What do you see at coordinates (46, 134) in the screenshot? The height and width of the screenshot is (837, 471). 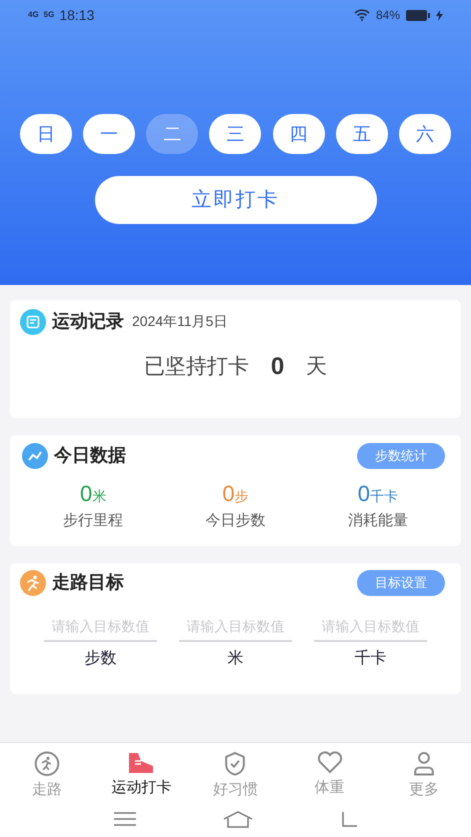 I see `weekday-button: 日` at bounding box center [46, 134].